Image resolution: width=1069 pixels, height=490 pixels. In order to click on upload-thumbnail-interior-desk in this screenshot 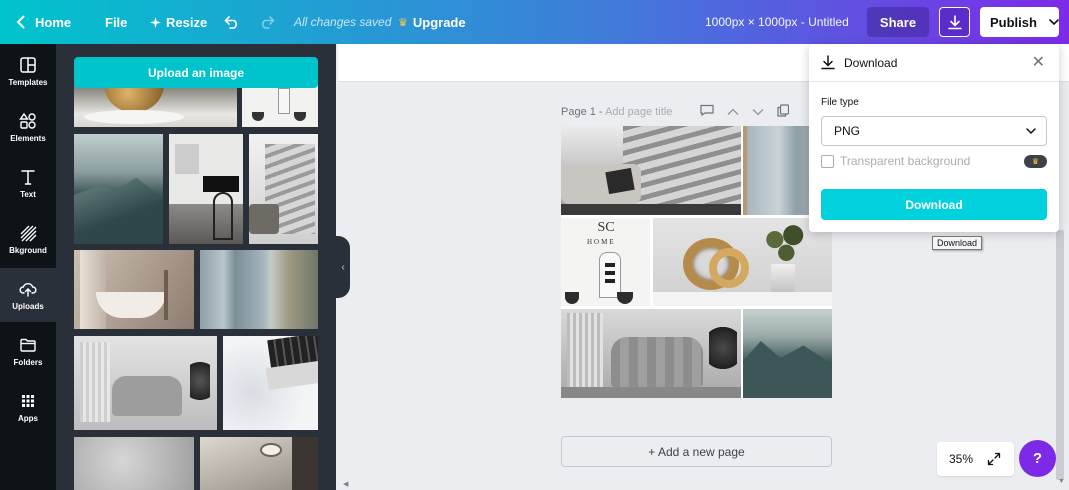, I will do `click(206, 189)`.